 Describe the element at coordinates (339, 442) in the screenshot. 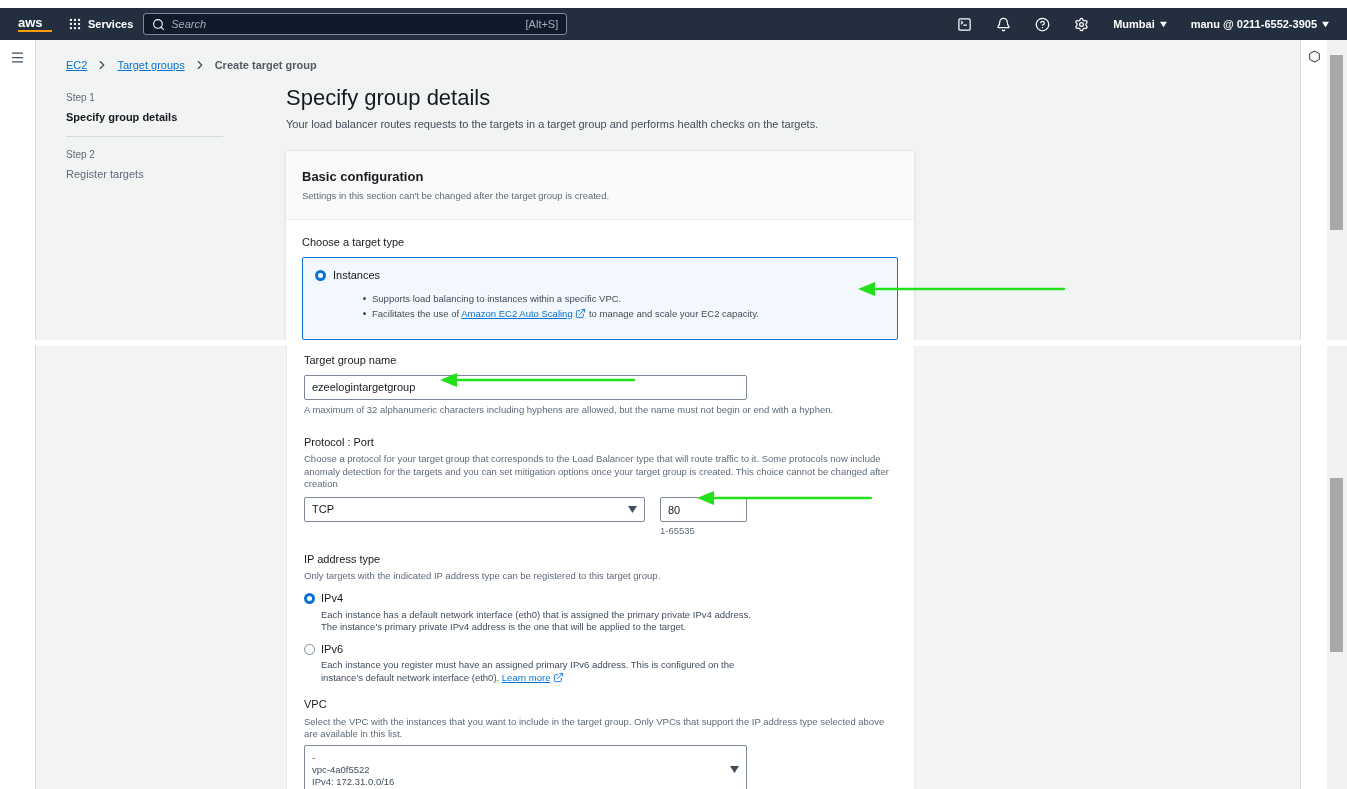

I see `field-label: Protocol : Port` at that location.